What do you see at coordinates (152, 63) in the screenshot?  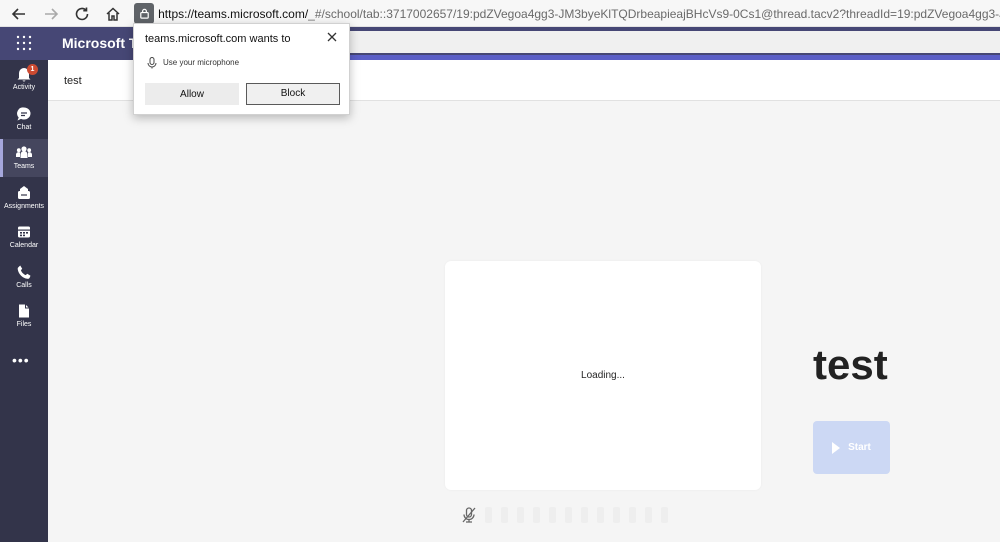 I see `microphone-icon` at bounding box center [152, 63].